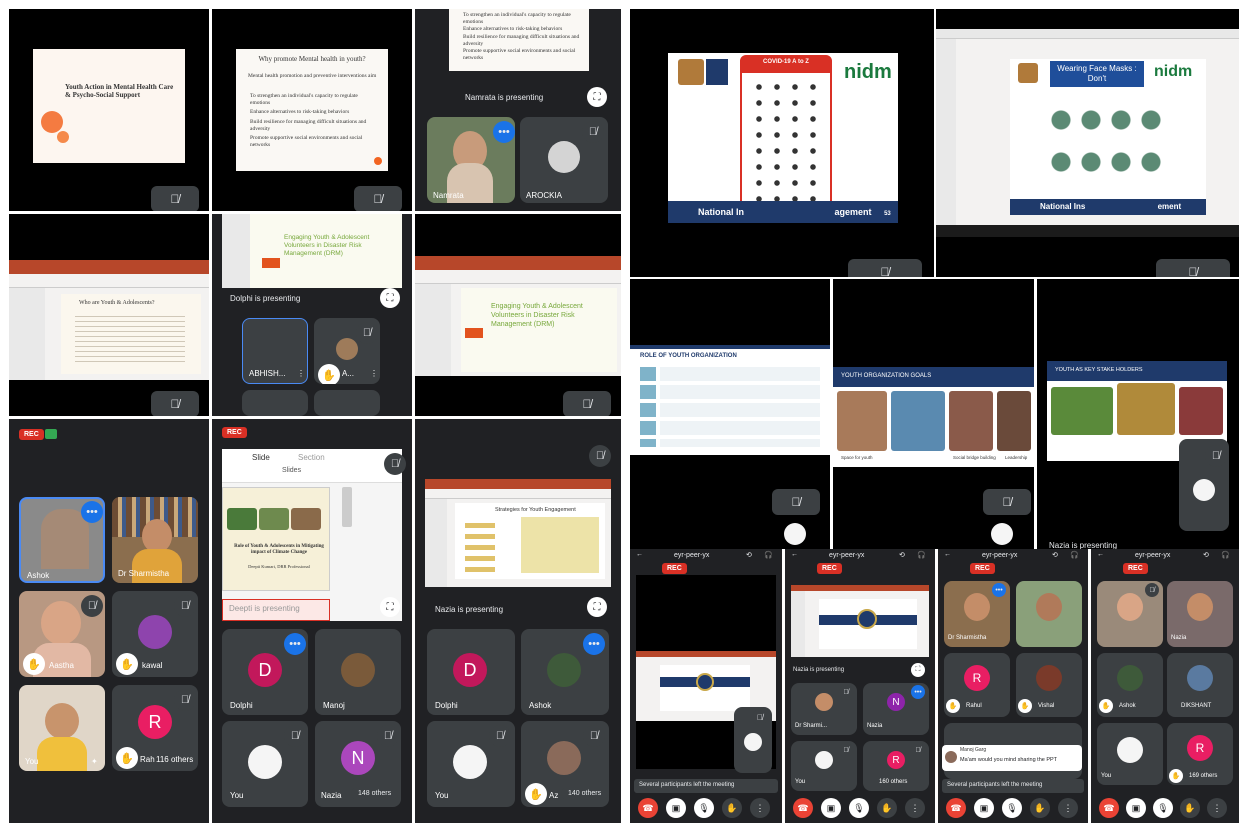  Describe the element at coordinates (1049, 614) in the screenshot. I see `participant-tile-manoj` at that location.